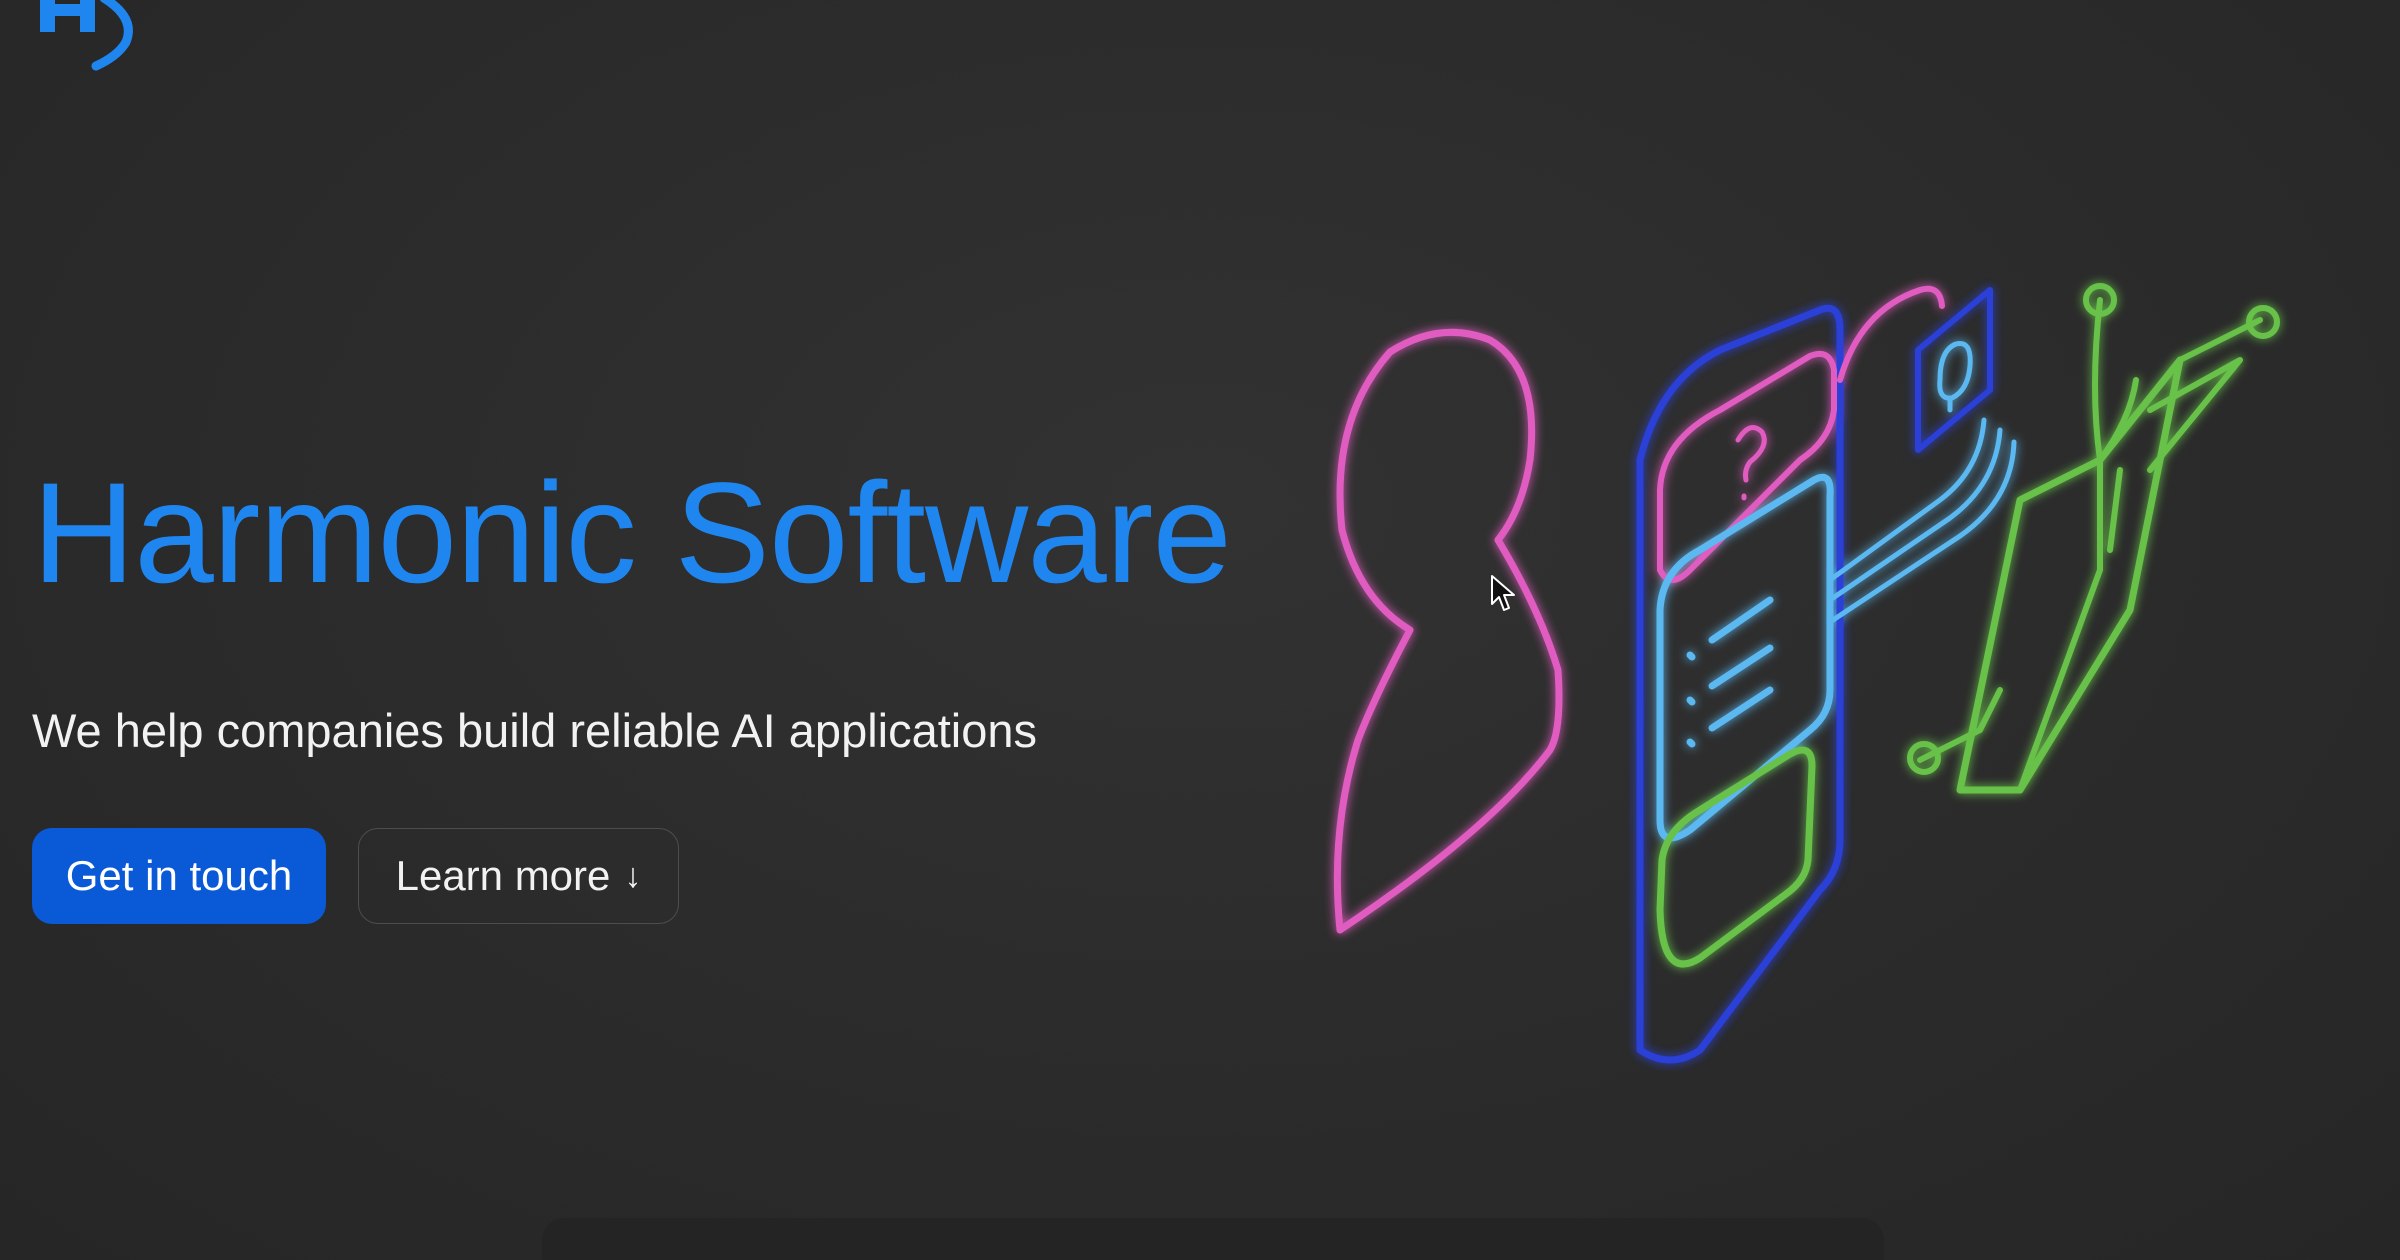 Image resolution: width=2400 pixels, height=1260 pixels. What do you see at coordinates (1954, 370) in the screenshot?
I see `badge-icon` at bounding box center [1954, 370].